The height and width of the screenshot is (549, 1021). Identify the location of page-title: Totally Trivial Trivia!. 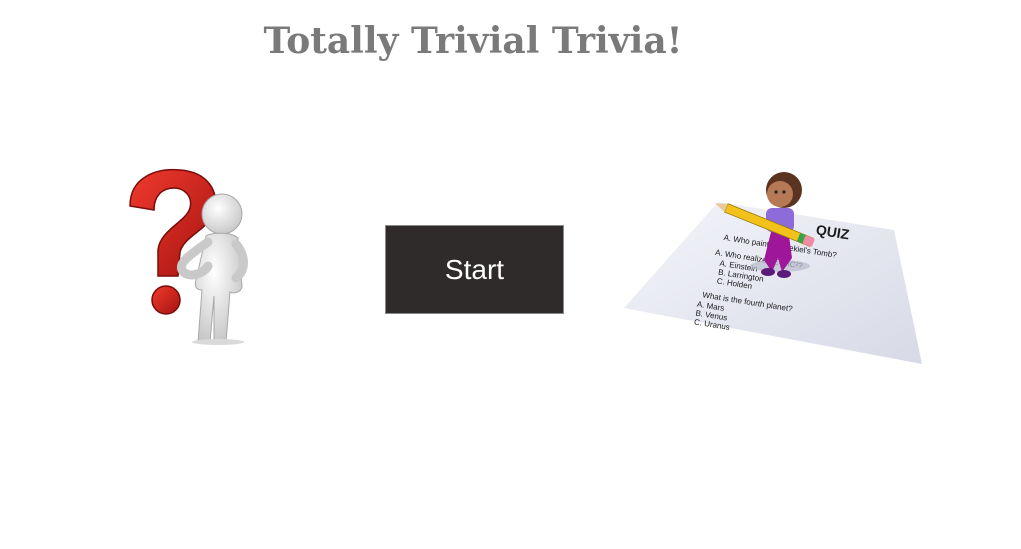
(473, 41).